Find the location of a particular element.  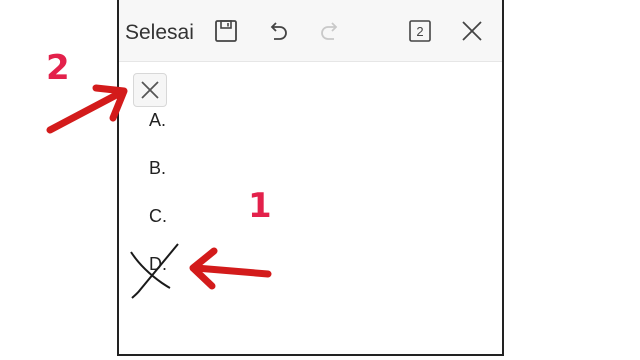

red-arrow-to-close-button is located at coordinates (87, 109).